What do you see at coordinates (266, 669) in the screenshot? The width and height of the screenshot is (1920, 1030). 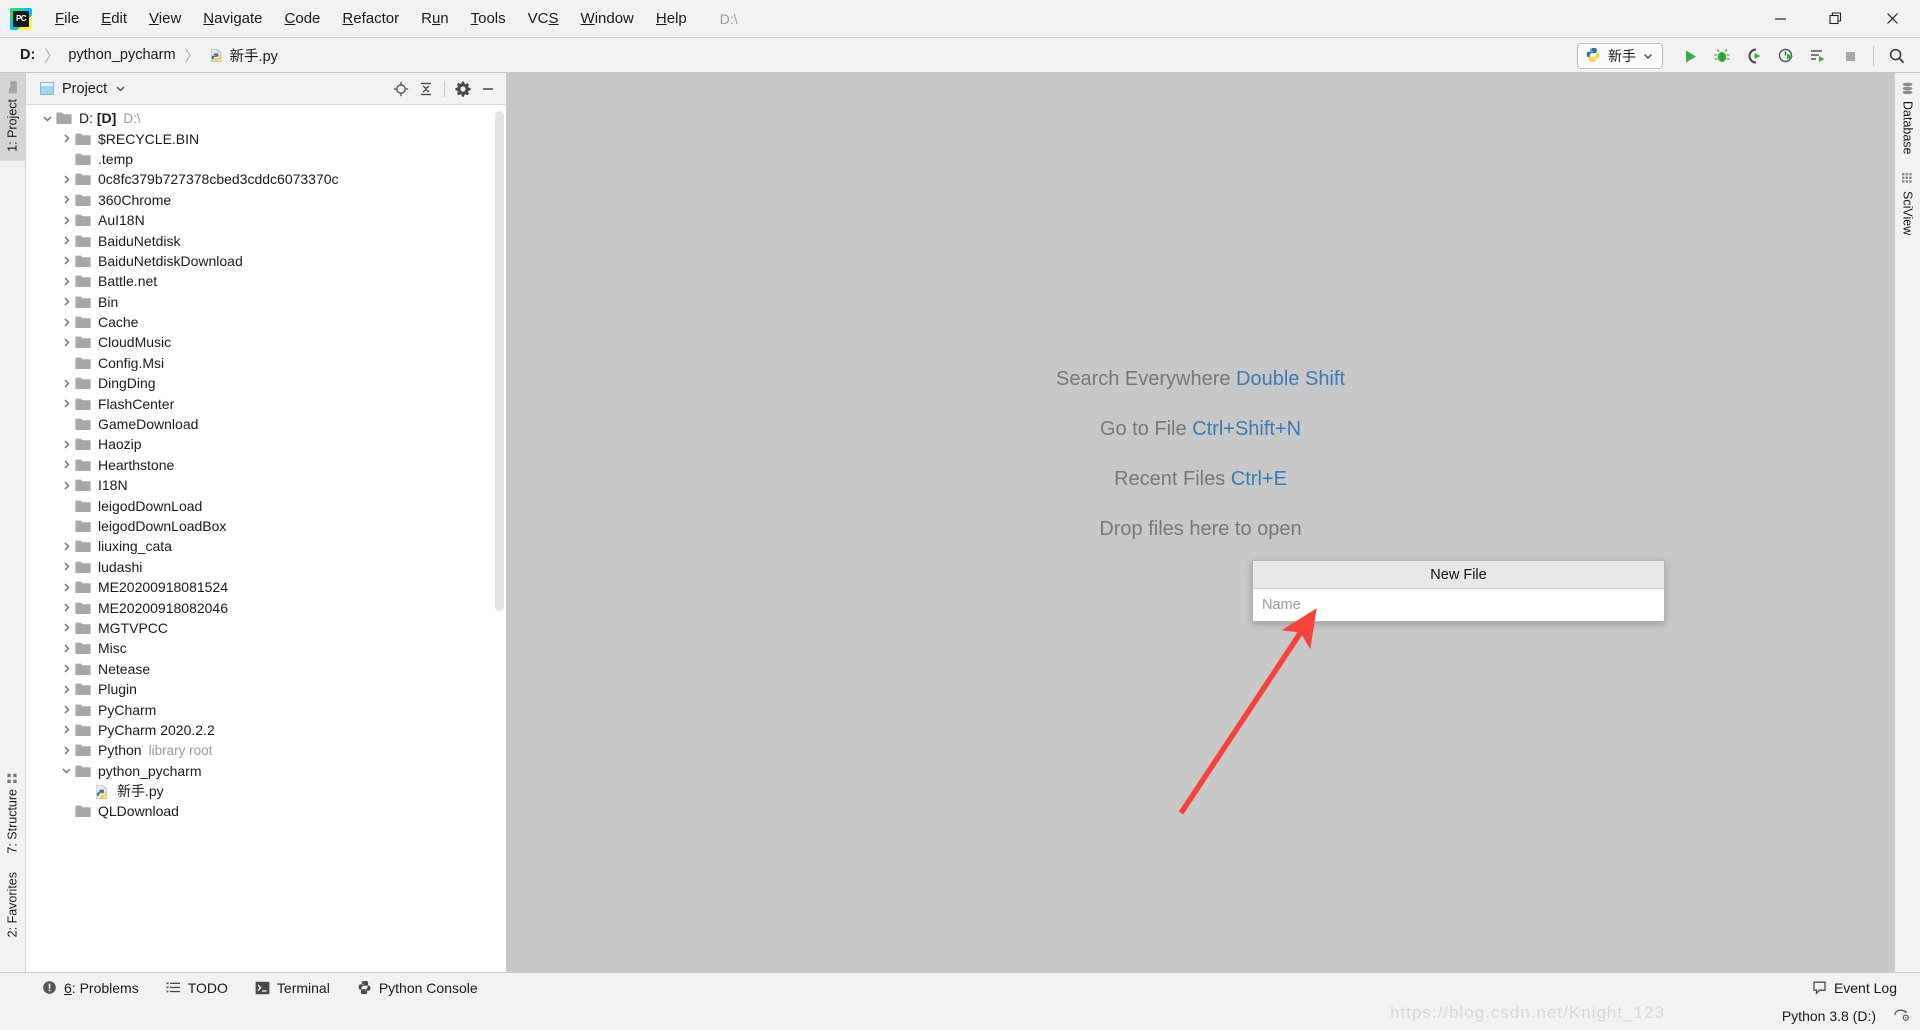 I see `tree-row: Netease` at bounding box center [266, 669].